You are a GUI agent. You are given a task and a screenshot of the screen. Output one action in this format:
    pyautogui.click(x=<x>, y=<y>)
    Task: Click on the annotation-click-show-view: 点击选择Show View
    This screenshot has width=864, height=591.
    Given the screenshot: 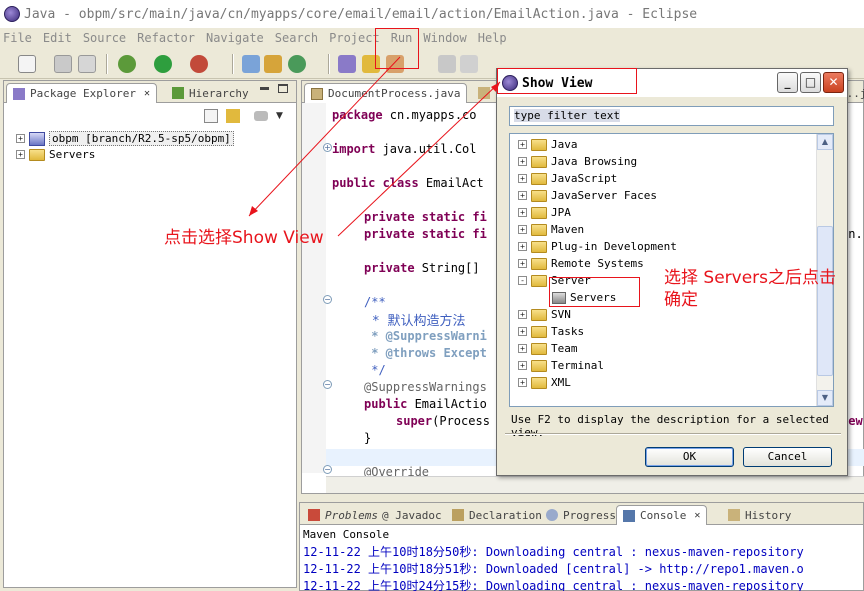 What is the action you would take?
    pyautogui.click(x=244, y=238)
    